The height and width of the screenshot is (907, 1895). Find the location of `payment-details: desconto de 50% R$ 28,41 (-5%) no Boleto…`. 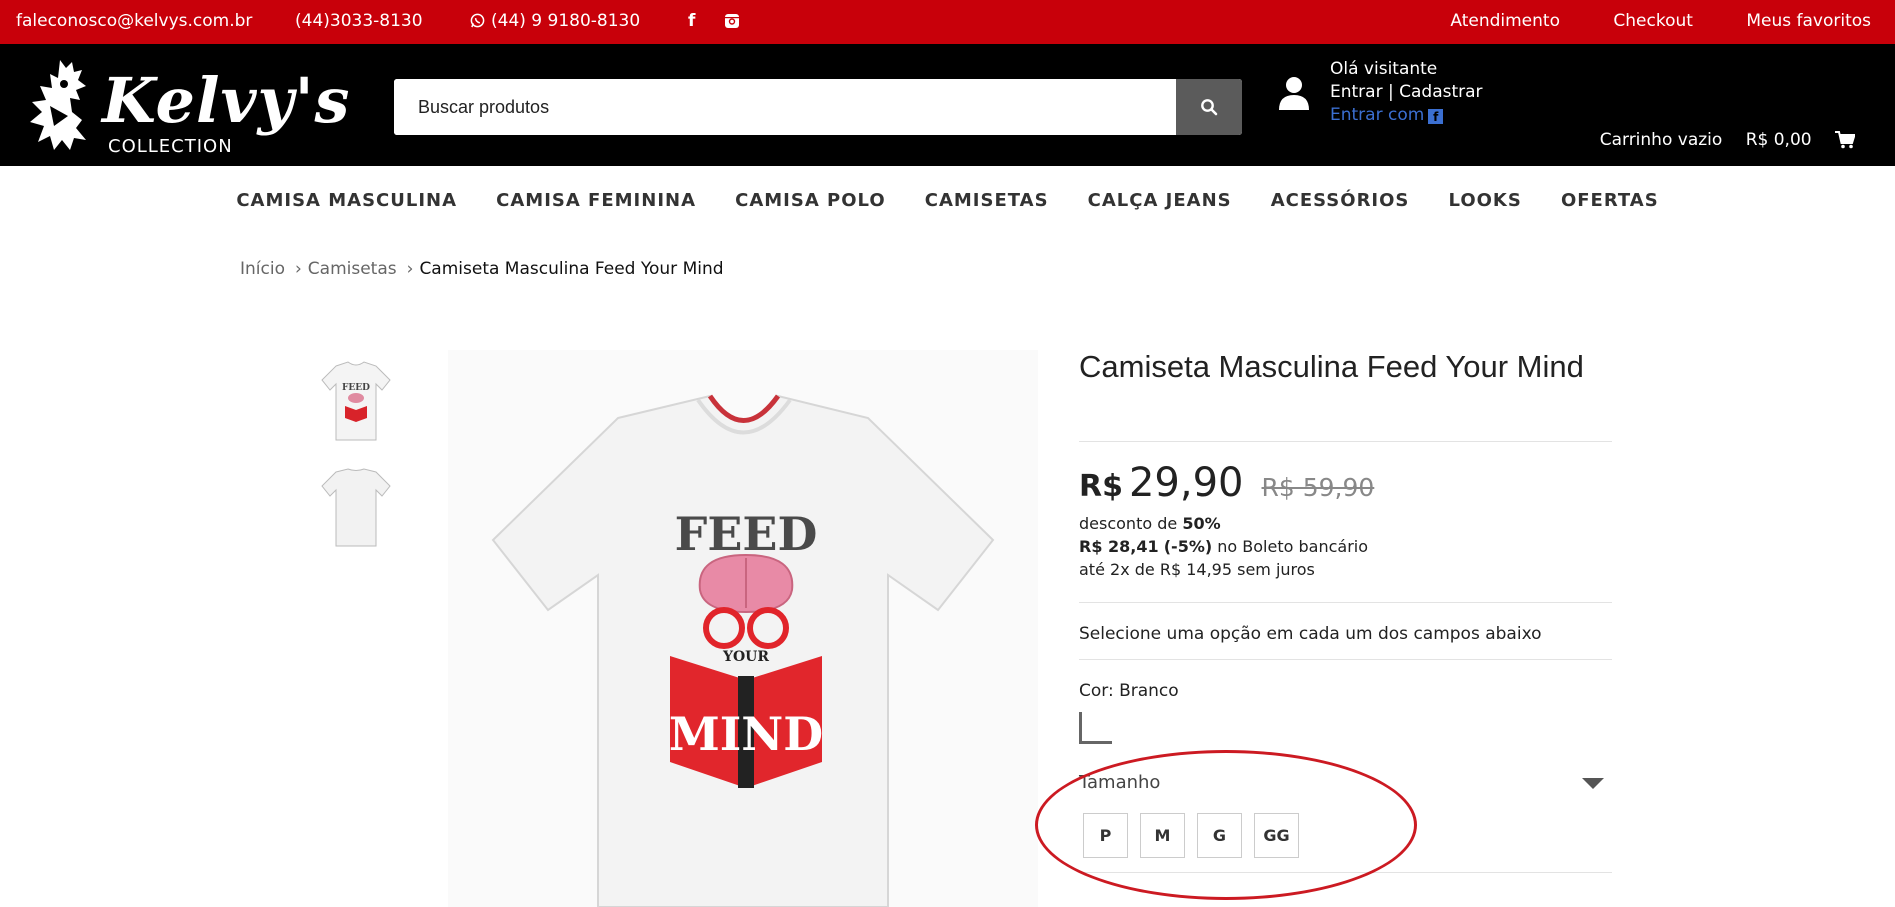

payment-details: desconto de 50% R$ 28,41 (-5%) no Boleto… is located at coordinates (1223, 546).